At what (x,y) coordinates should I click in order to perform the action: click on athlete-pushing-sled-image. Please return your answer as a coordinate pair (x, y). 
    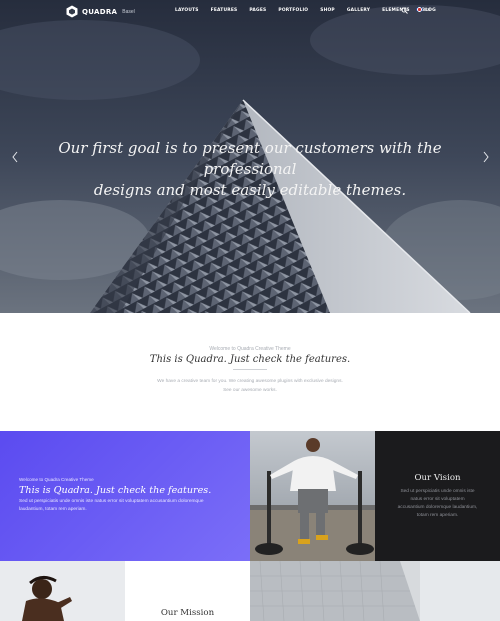
    Looking at the image, I should click on (312, 496).